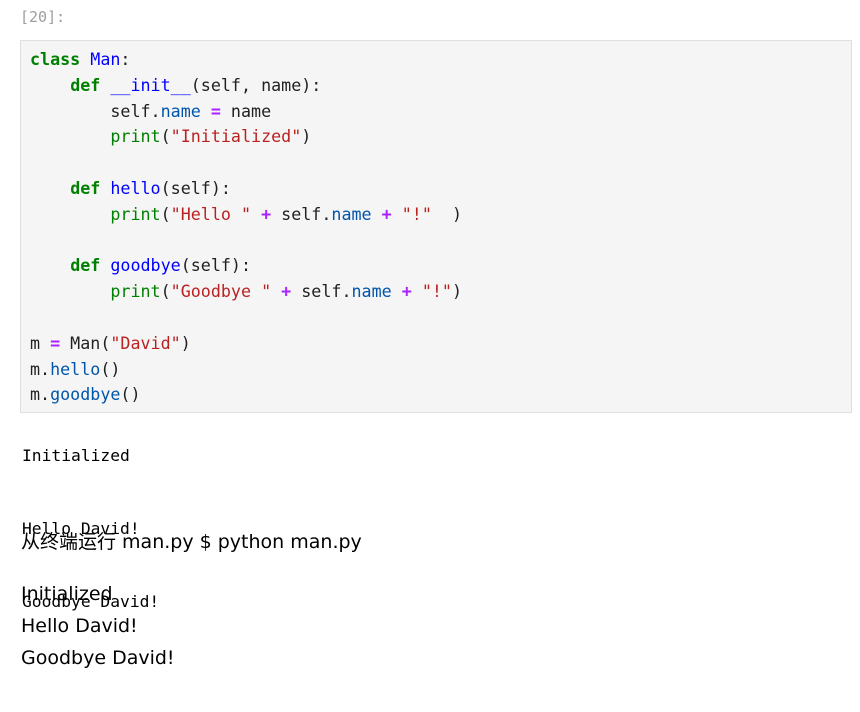  Describe the element at coordinates (79, 625) in the screenshot. I see `markdown-output-line: Hello David!` at that location.